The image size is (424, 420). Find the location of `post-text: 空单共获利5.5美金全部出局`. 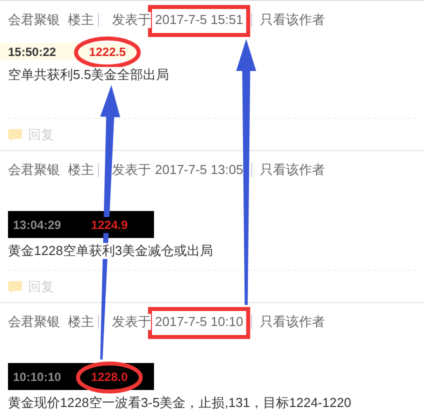

post-text: 空单共获利5.5美金全部出局 is located at coordinates (89, 75).